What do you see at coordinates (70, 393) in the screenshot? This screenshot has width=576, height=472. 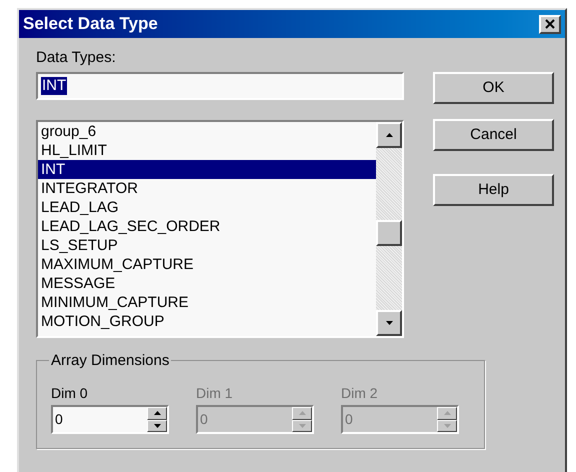 I see `dim-label: Dim 0` at bounding box center [70, 393].